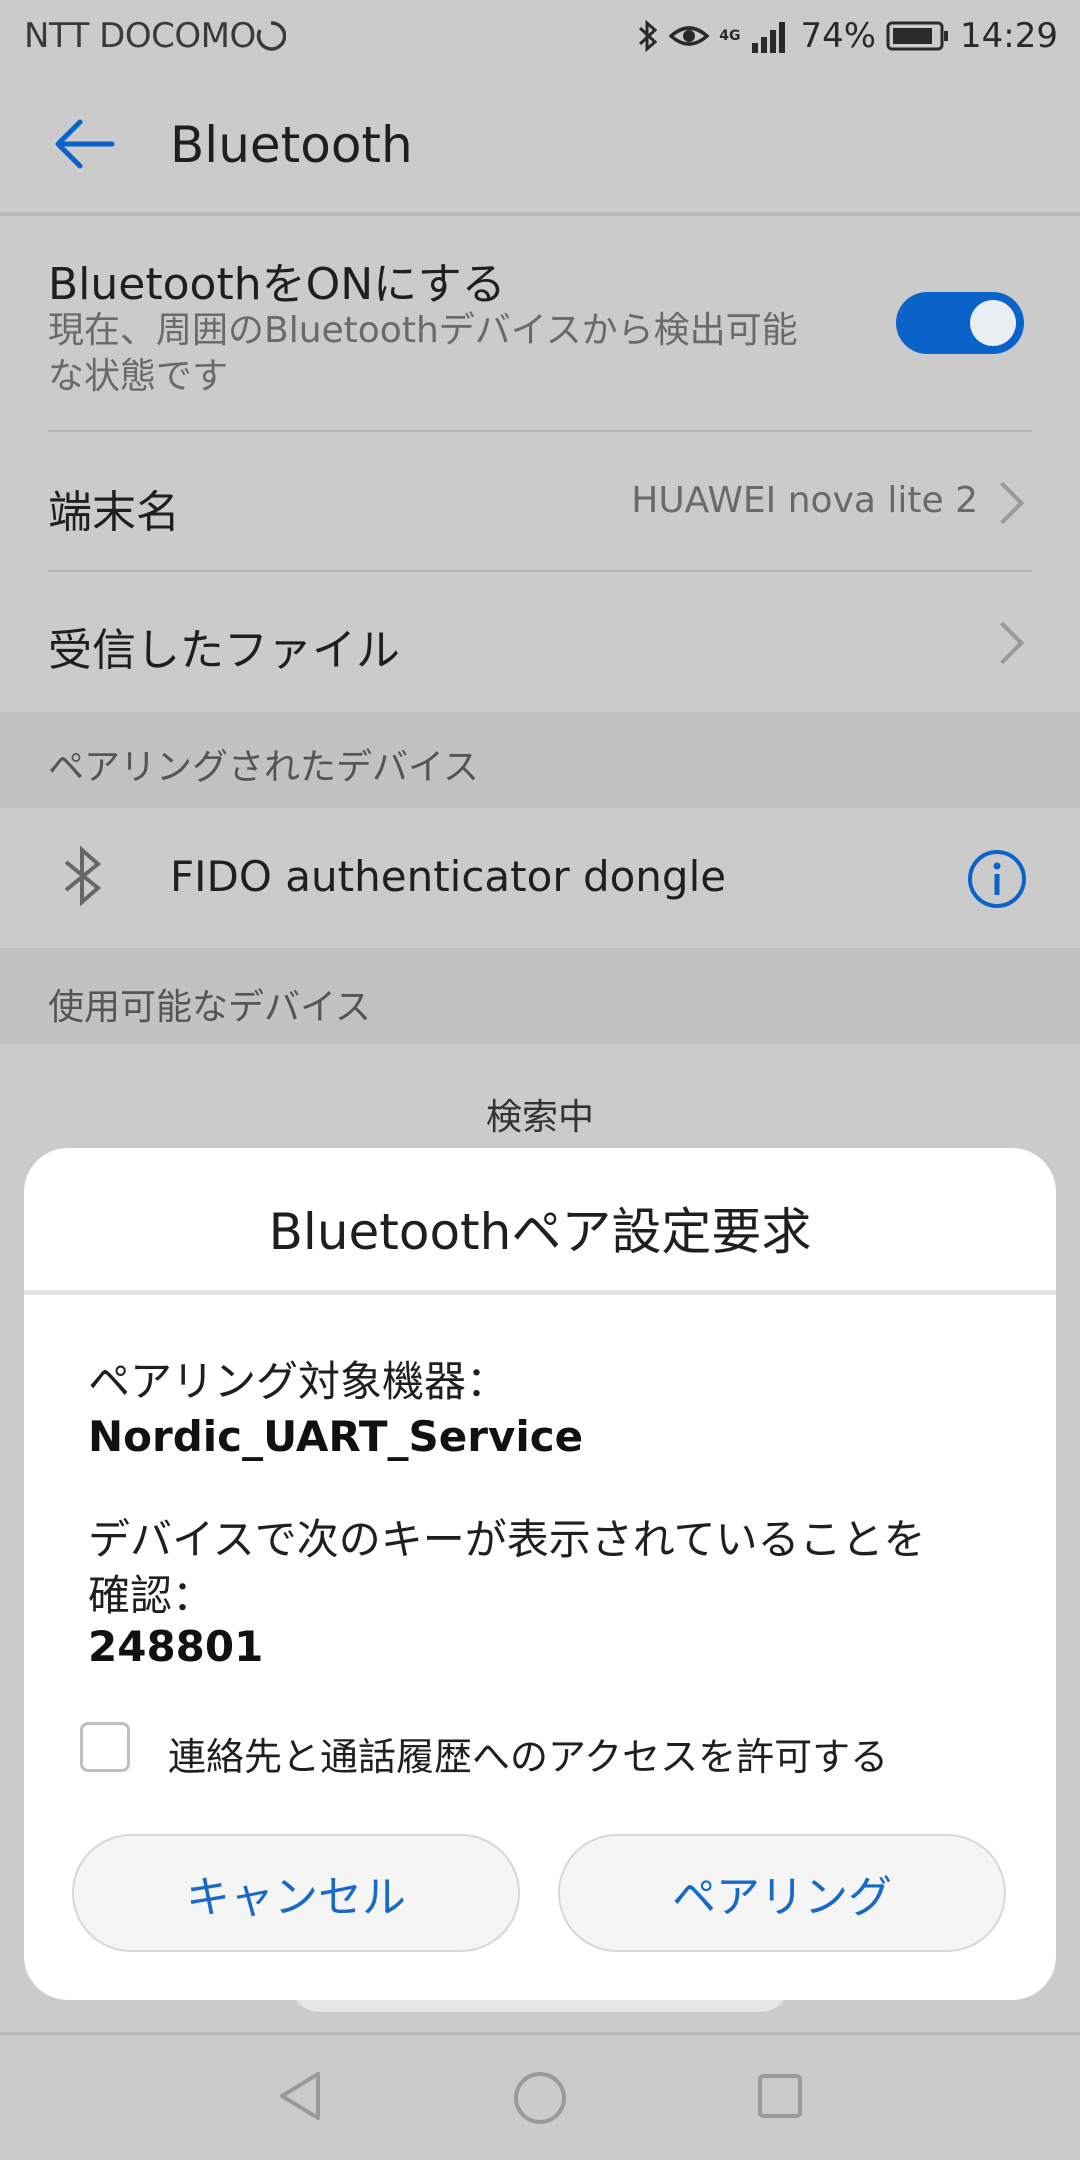 The height and width of the screenshot is (2160, 1080). What do you see at coordinates (804, 500) in the screenshot?
I see `device-name-value: HUAWEI nova lite 2` at bounding box center [804, 500].